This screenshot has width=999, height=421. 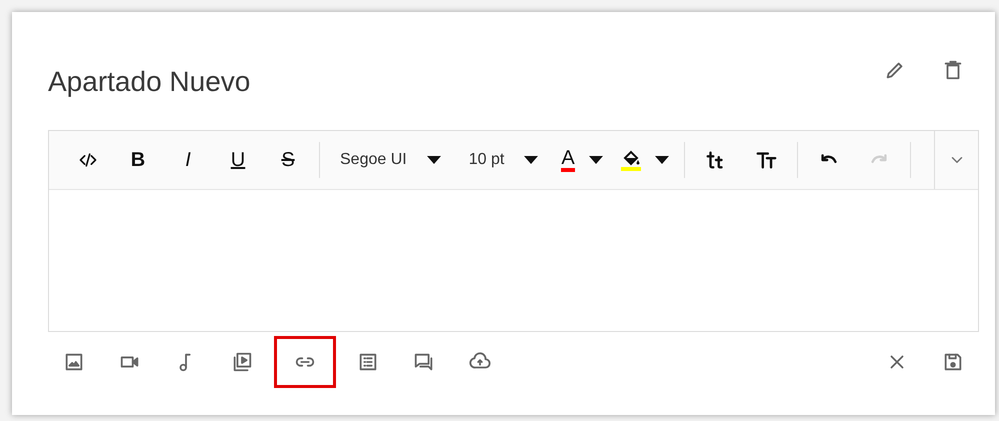 I want to click on list-icon, so click(x=368, y=362).